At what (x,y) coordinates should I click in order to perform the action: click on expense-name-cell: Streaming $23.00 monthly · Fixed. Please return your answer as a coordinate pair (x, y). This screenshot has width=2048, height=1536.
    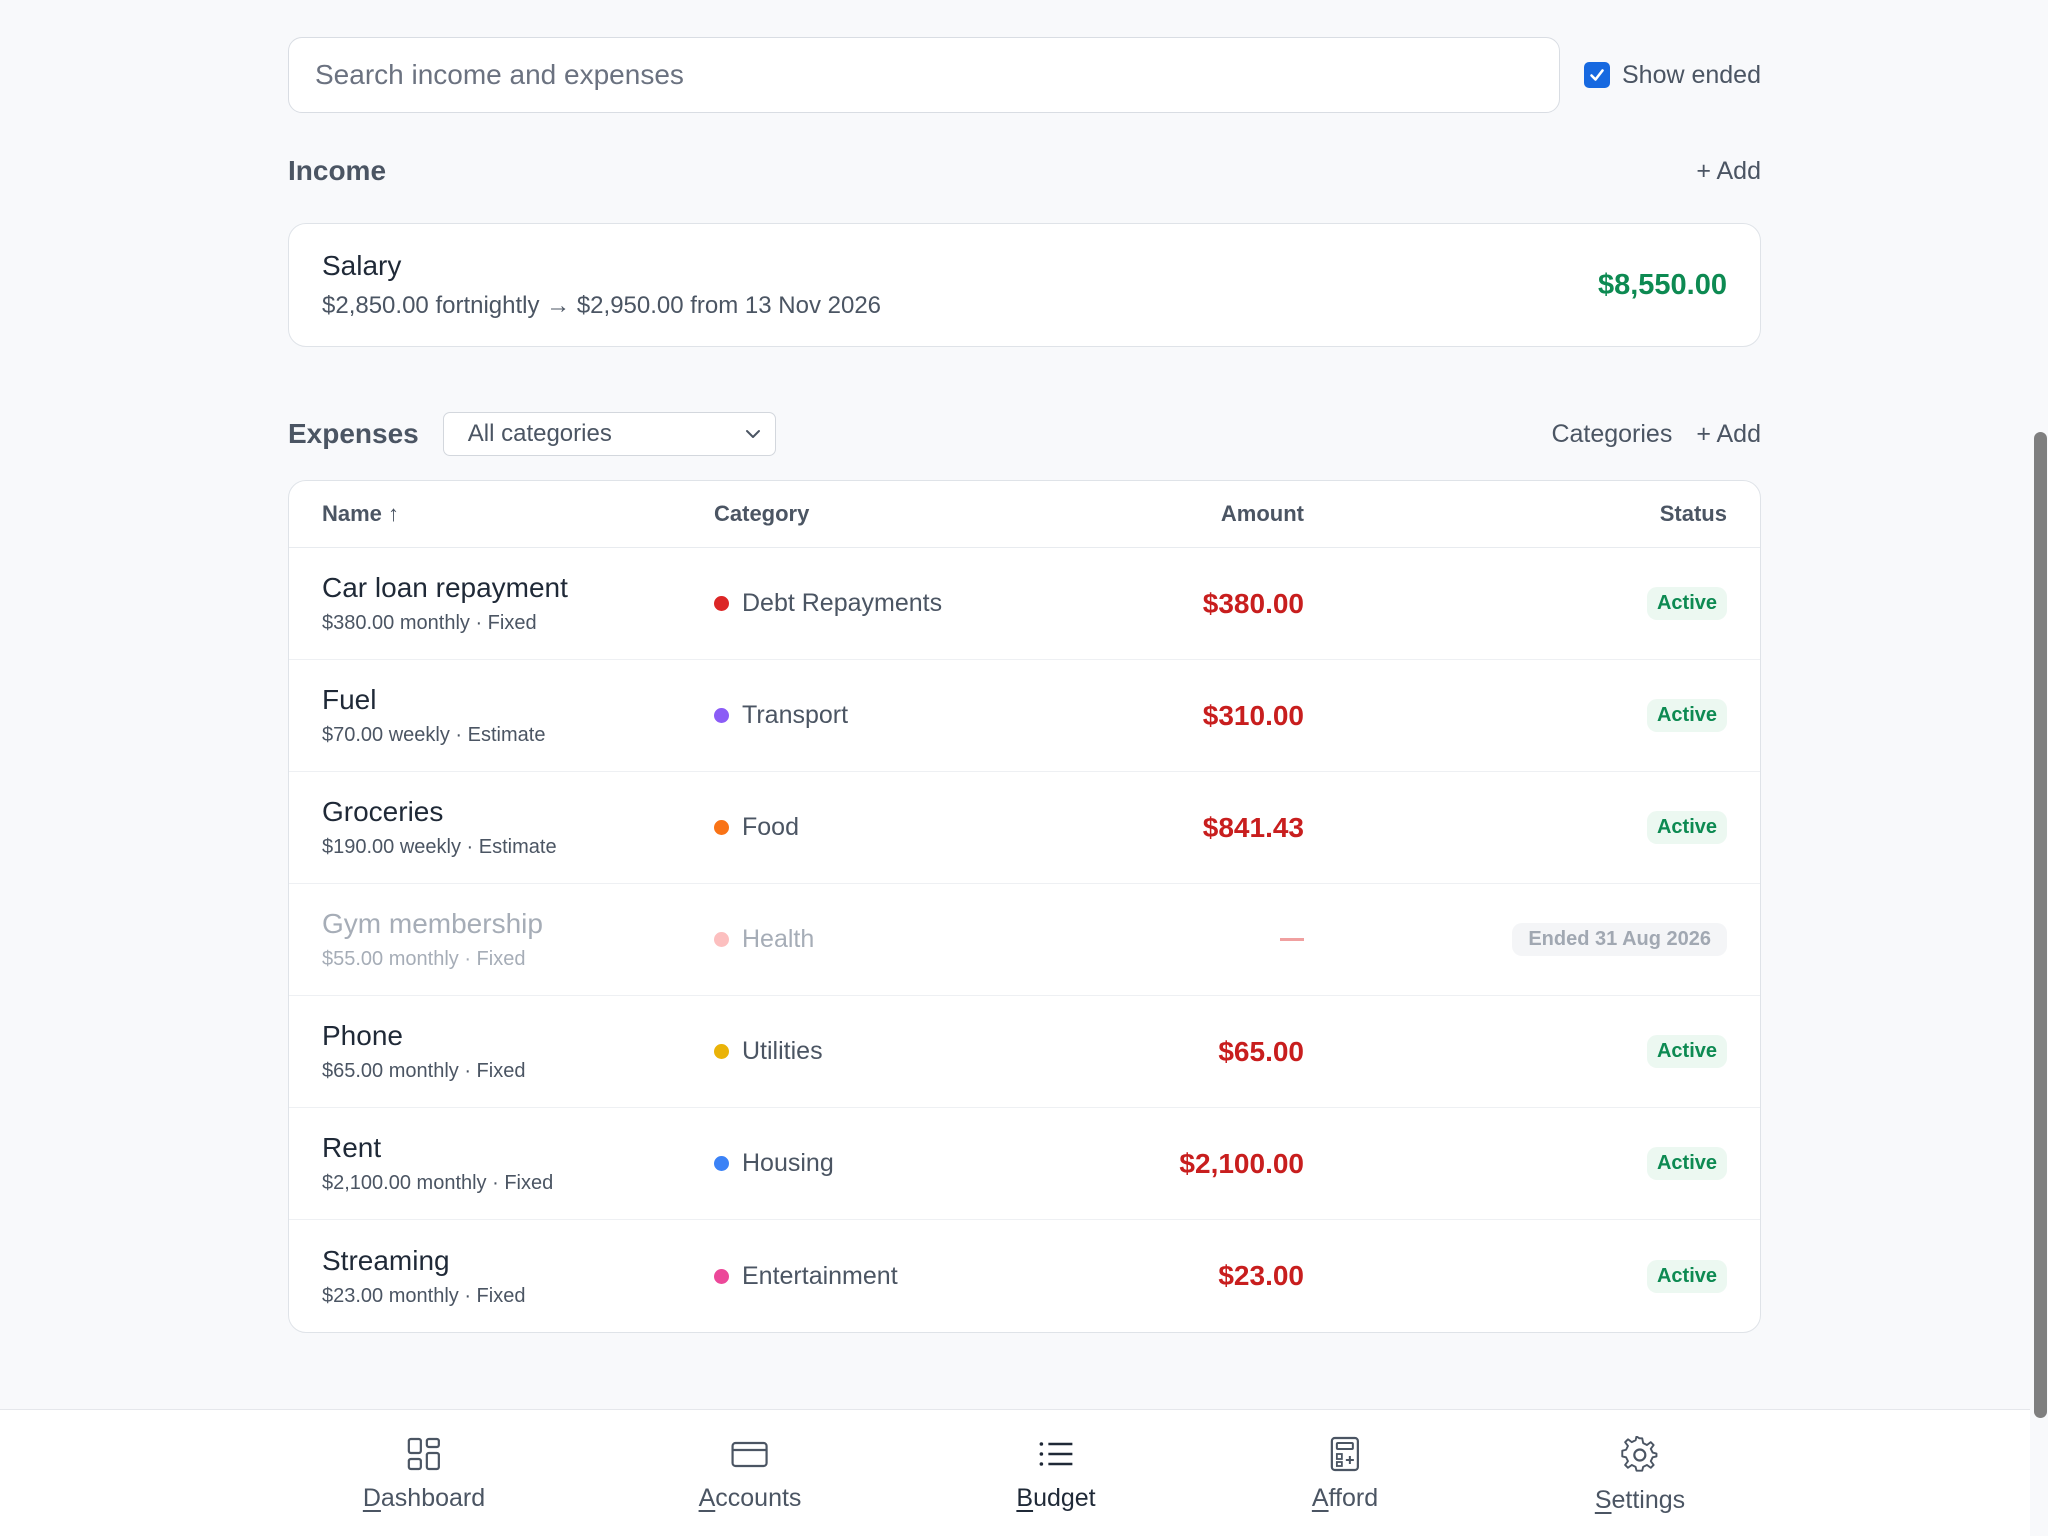
    Looking at the image, I should click on (501, 1276).